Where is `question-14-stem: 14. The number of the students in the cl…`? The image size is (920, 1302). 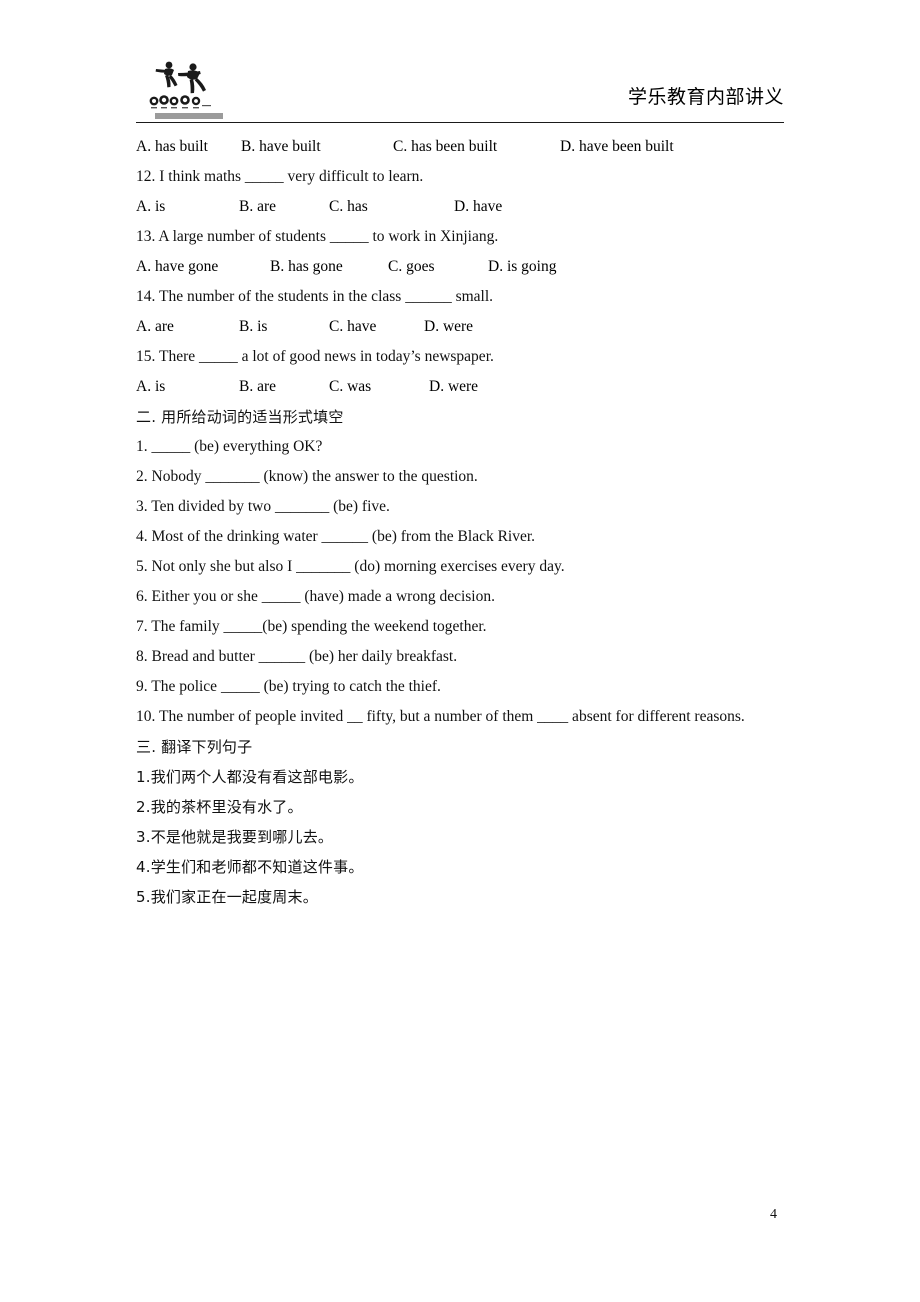 question-14-stem: 14. The number of the students in the cl… is located at coordinates (315, 296).